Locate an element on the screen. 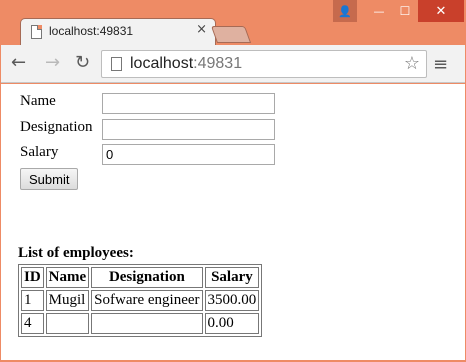  column-header-designation: Designation is located at coordinates (147, 277).